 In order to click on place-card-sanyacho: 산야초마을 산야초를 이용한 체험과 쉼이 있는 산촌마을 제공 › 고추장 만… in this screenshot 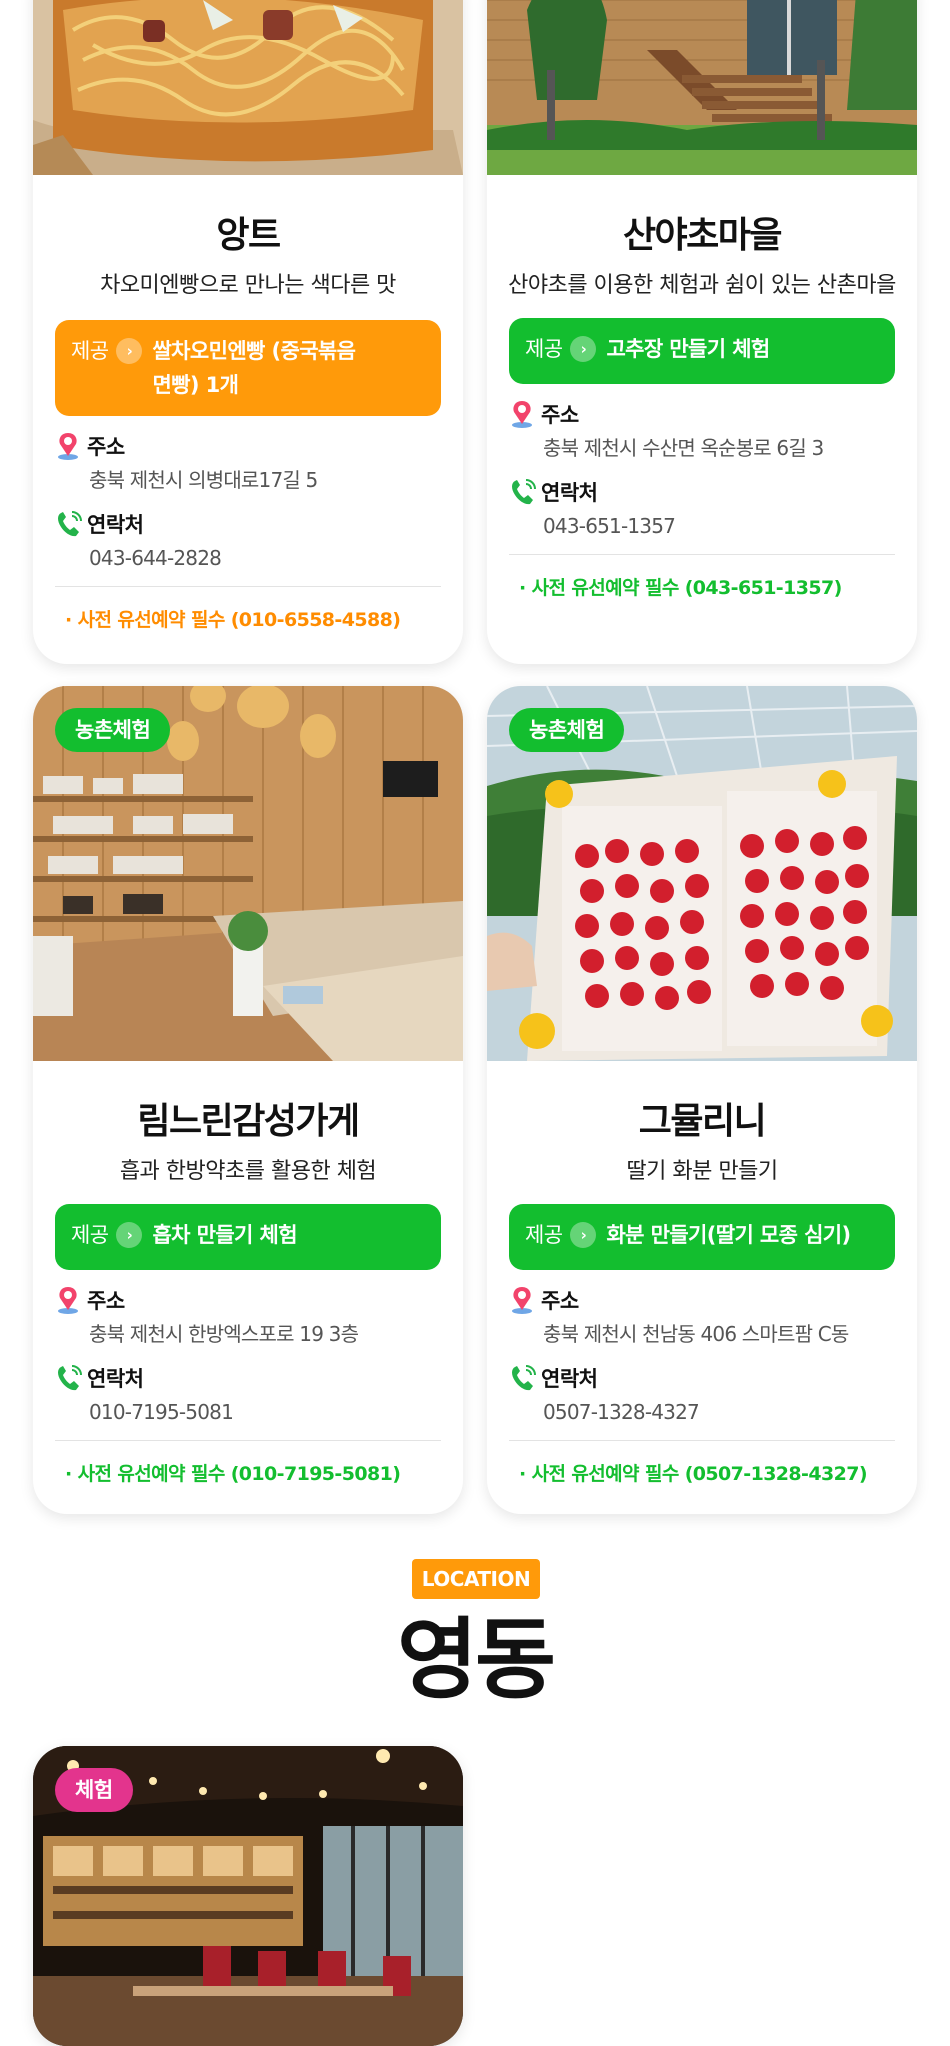, I will do `click(702, 332)`.